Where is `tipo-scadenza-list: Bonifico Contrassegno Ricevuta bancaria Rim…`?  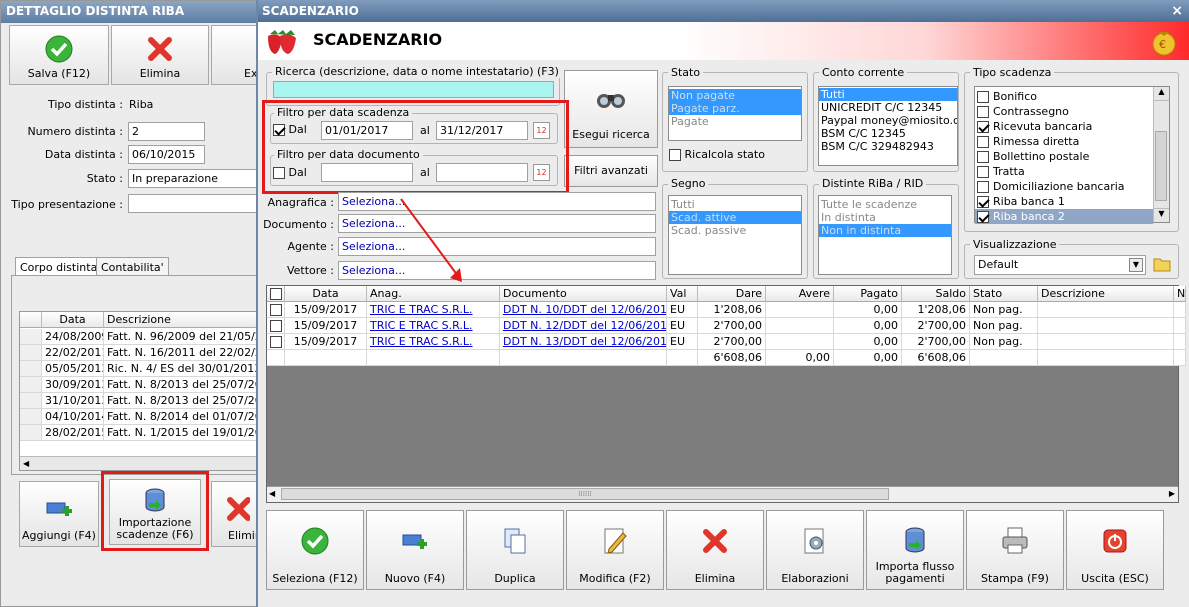
tipo-scadenza-list: Bonifico Contrassegno Ricevuta bancaria Rim… is located at coordinates (1072, 155).